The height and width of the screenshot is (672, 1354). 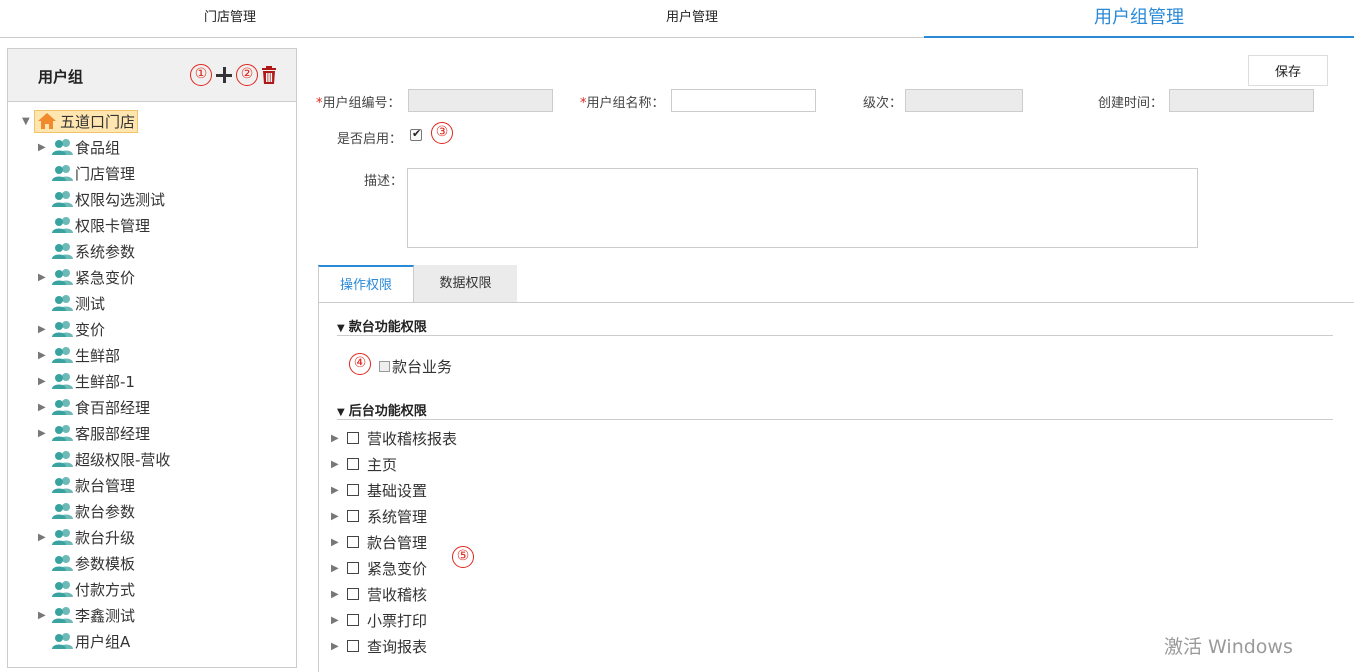 What do you see at coordinates (442, 133) in the screenshot?
I see `annotation-3: ③` at bounding box center [442, 133].